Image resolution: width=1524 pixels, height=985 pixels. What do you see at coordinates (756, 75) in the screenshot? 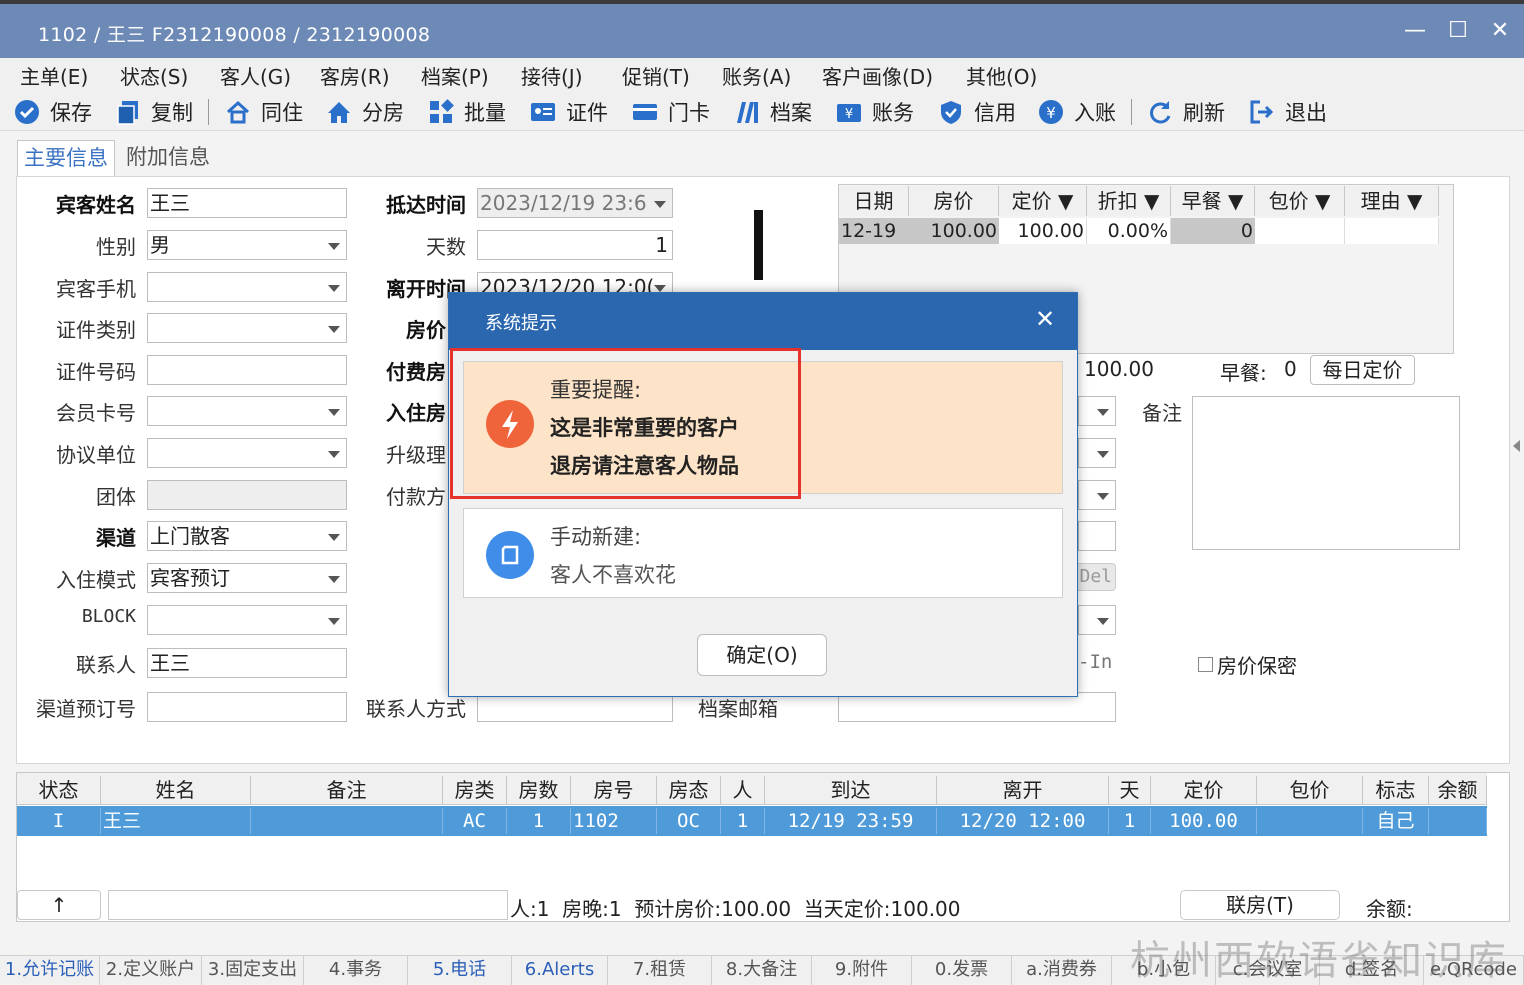
I see `menu-accounts: 账务(A)` at bounding box center [756, 75].